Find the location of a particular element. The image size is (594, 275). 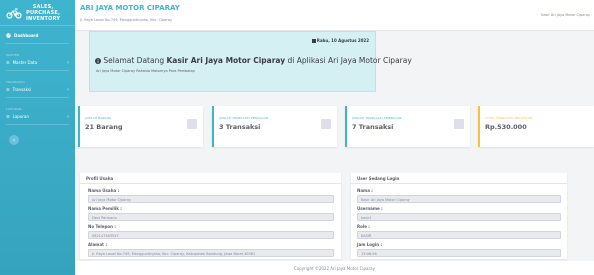

footer-copyright: Copyright ©2022 Ari Jaya Motor Ciparay is located at coordinates (334, 268).